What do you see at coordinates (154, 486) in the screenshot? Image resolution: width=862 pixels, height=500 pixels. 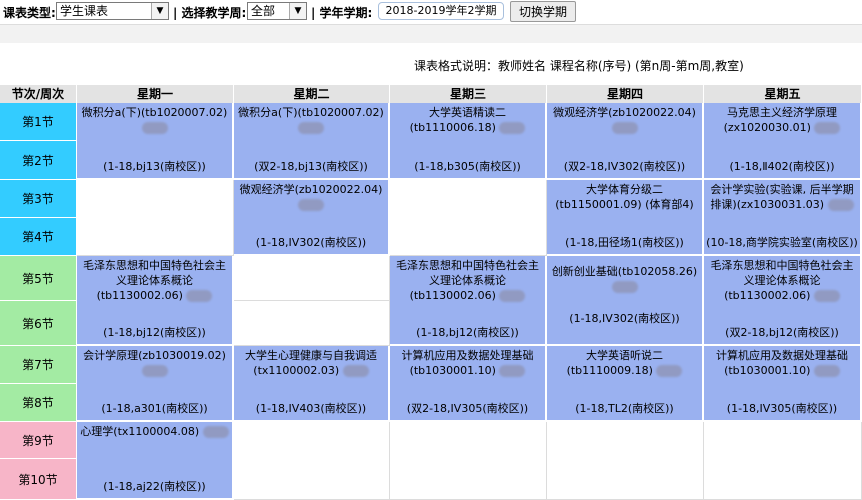 I see `course-weeks-room: (1-18,aj22(南校区))` at bounding box center [154, 486].